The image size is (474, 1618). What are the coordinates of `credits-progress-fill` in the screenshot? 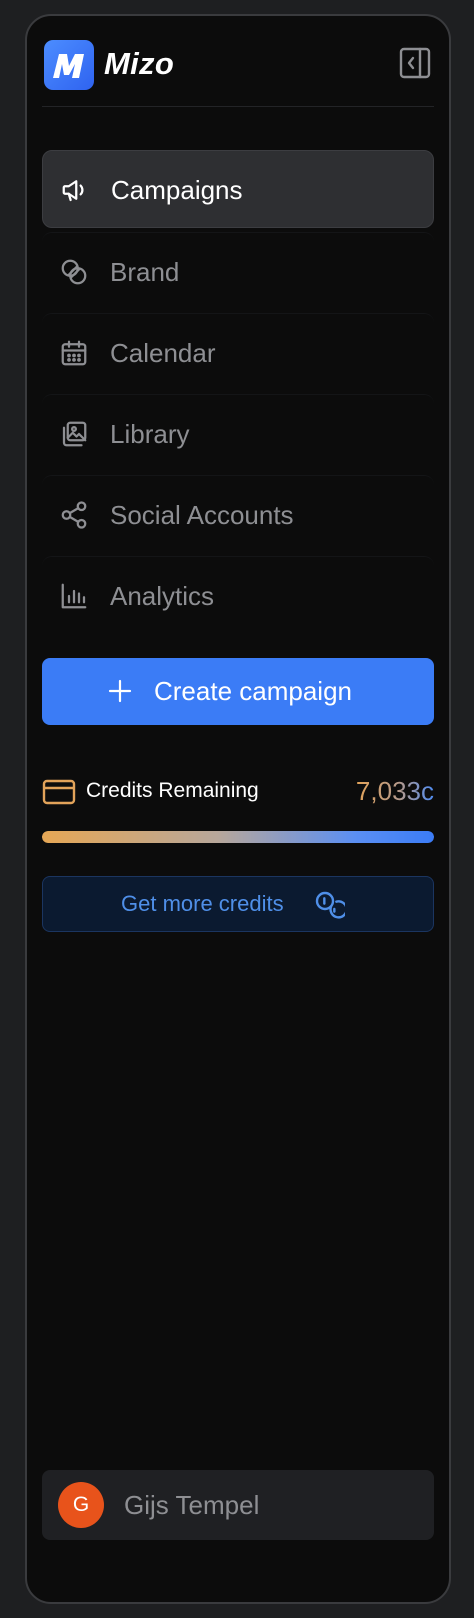 It's located at (238, 837).